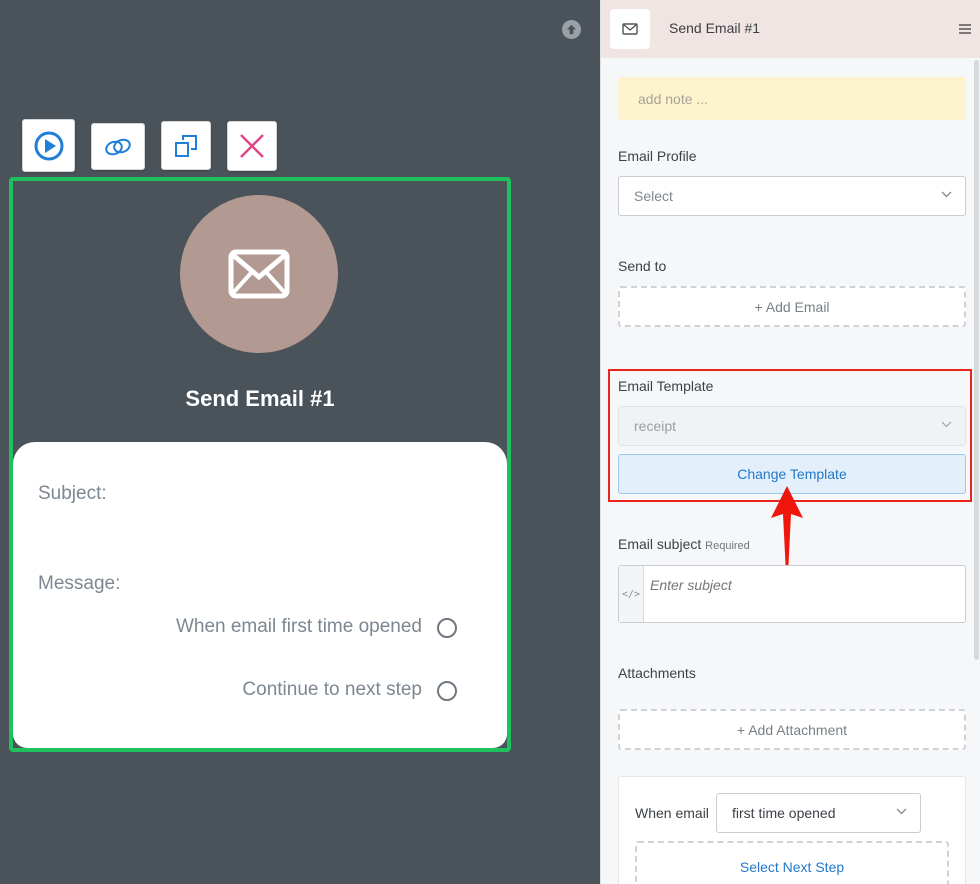 The width and height of the screenshot is (980, 884). I want to click on panel-scrollbar, so click(976, 360).